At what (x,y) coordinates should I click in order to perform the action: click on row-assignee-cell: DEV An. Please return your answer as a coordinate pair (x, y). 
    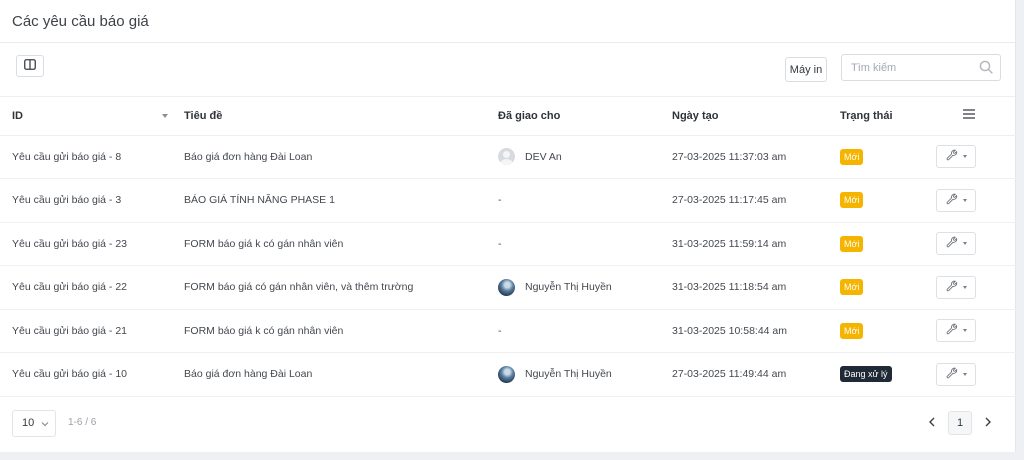
    Looking at the image, I should click on (573, 157).